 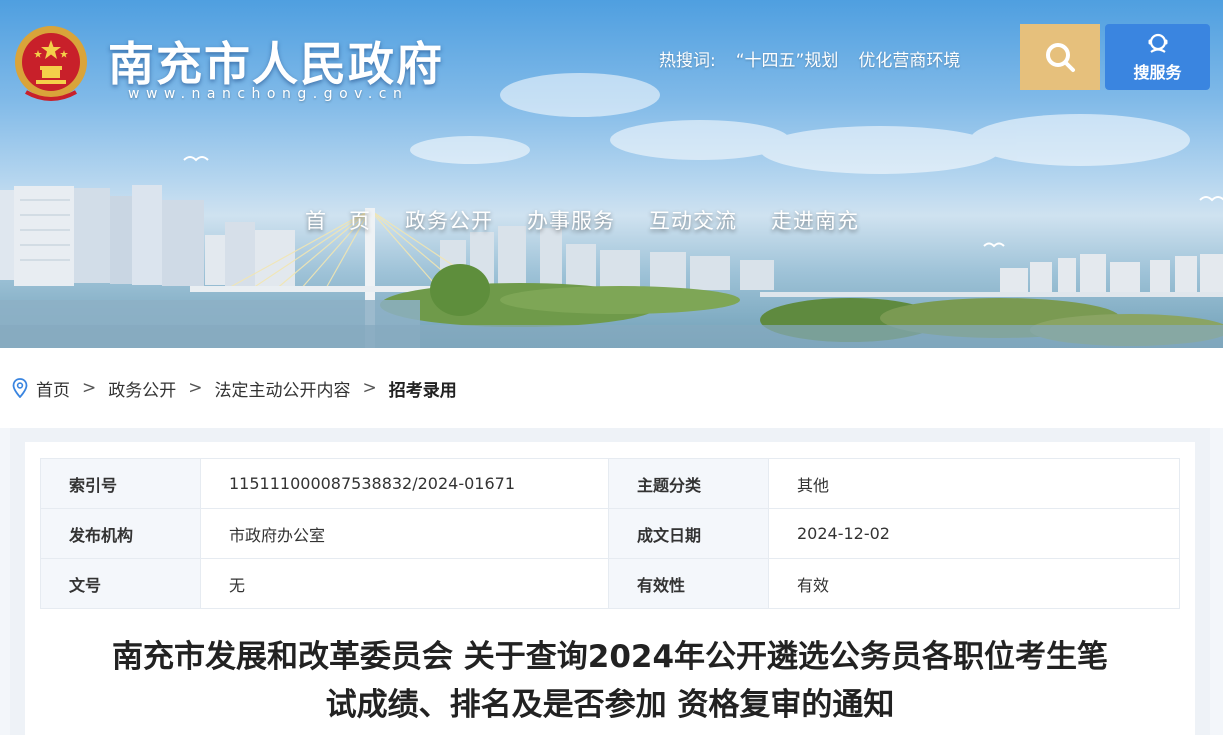 I want to click on site-title: 南充市人民政府, so click(x=276, y=64).